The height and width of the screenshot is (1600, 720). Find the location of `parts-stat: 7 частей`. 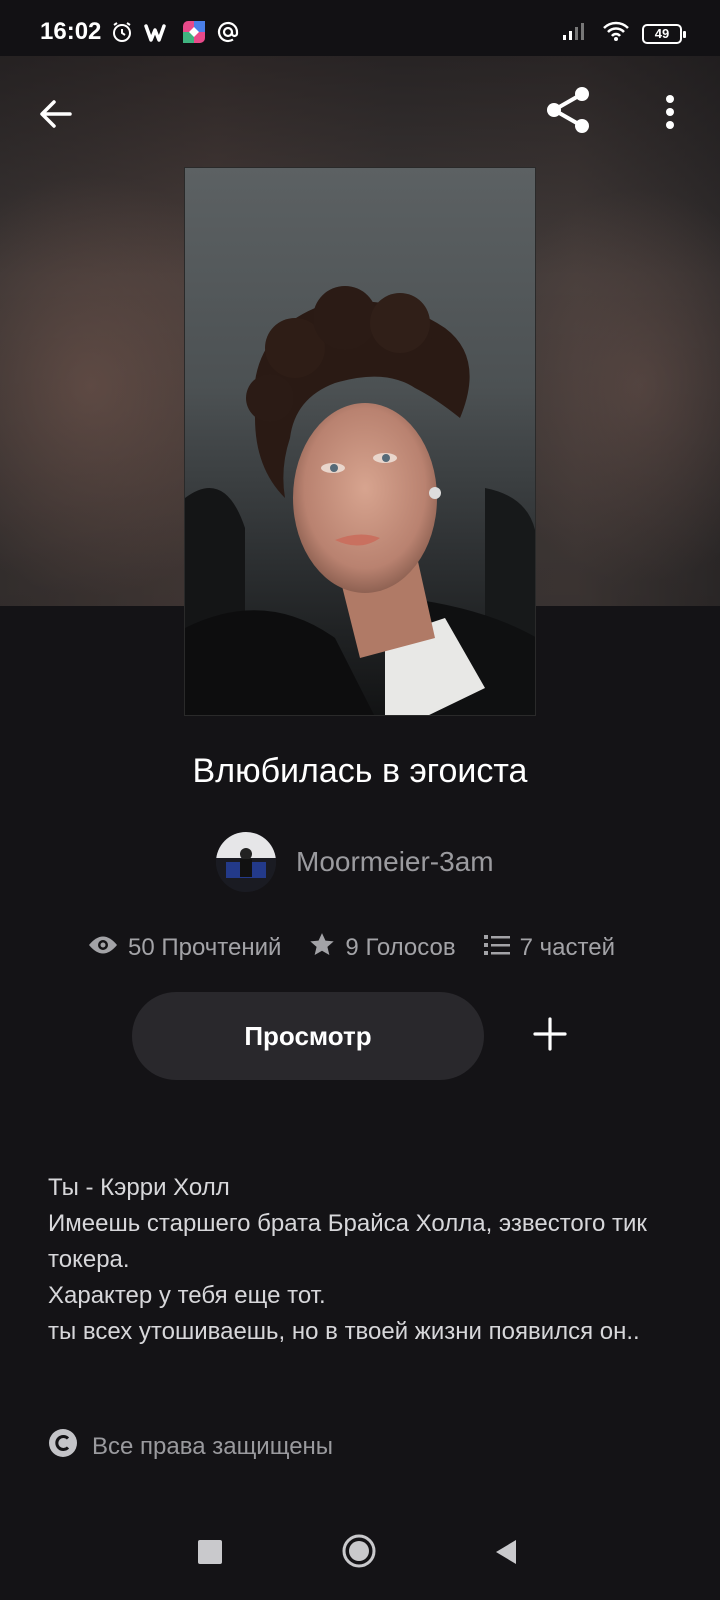

parts-stat: 7 частей is located at coordinates (549, 948).